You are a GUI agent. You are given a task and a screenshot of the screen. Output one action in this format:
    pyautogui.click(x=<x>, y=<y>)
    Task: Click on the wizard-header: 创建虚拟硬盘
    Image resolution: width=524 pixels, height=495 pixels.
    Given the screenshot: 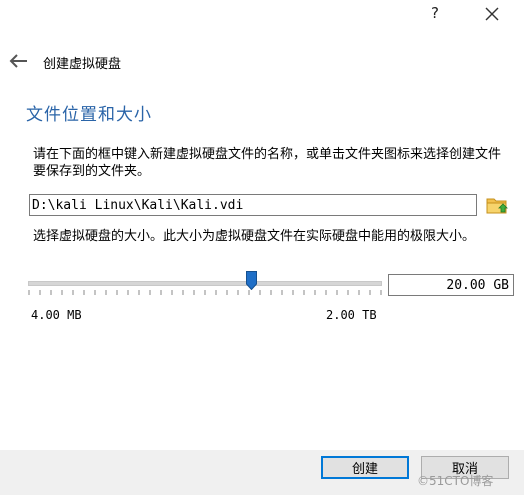 What is the action you would take?
    pyautogui.click(x=262, y=61)
    